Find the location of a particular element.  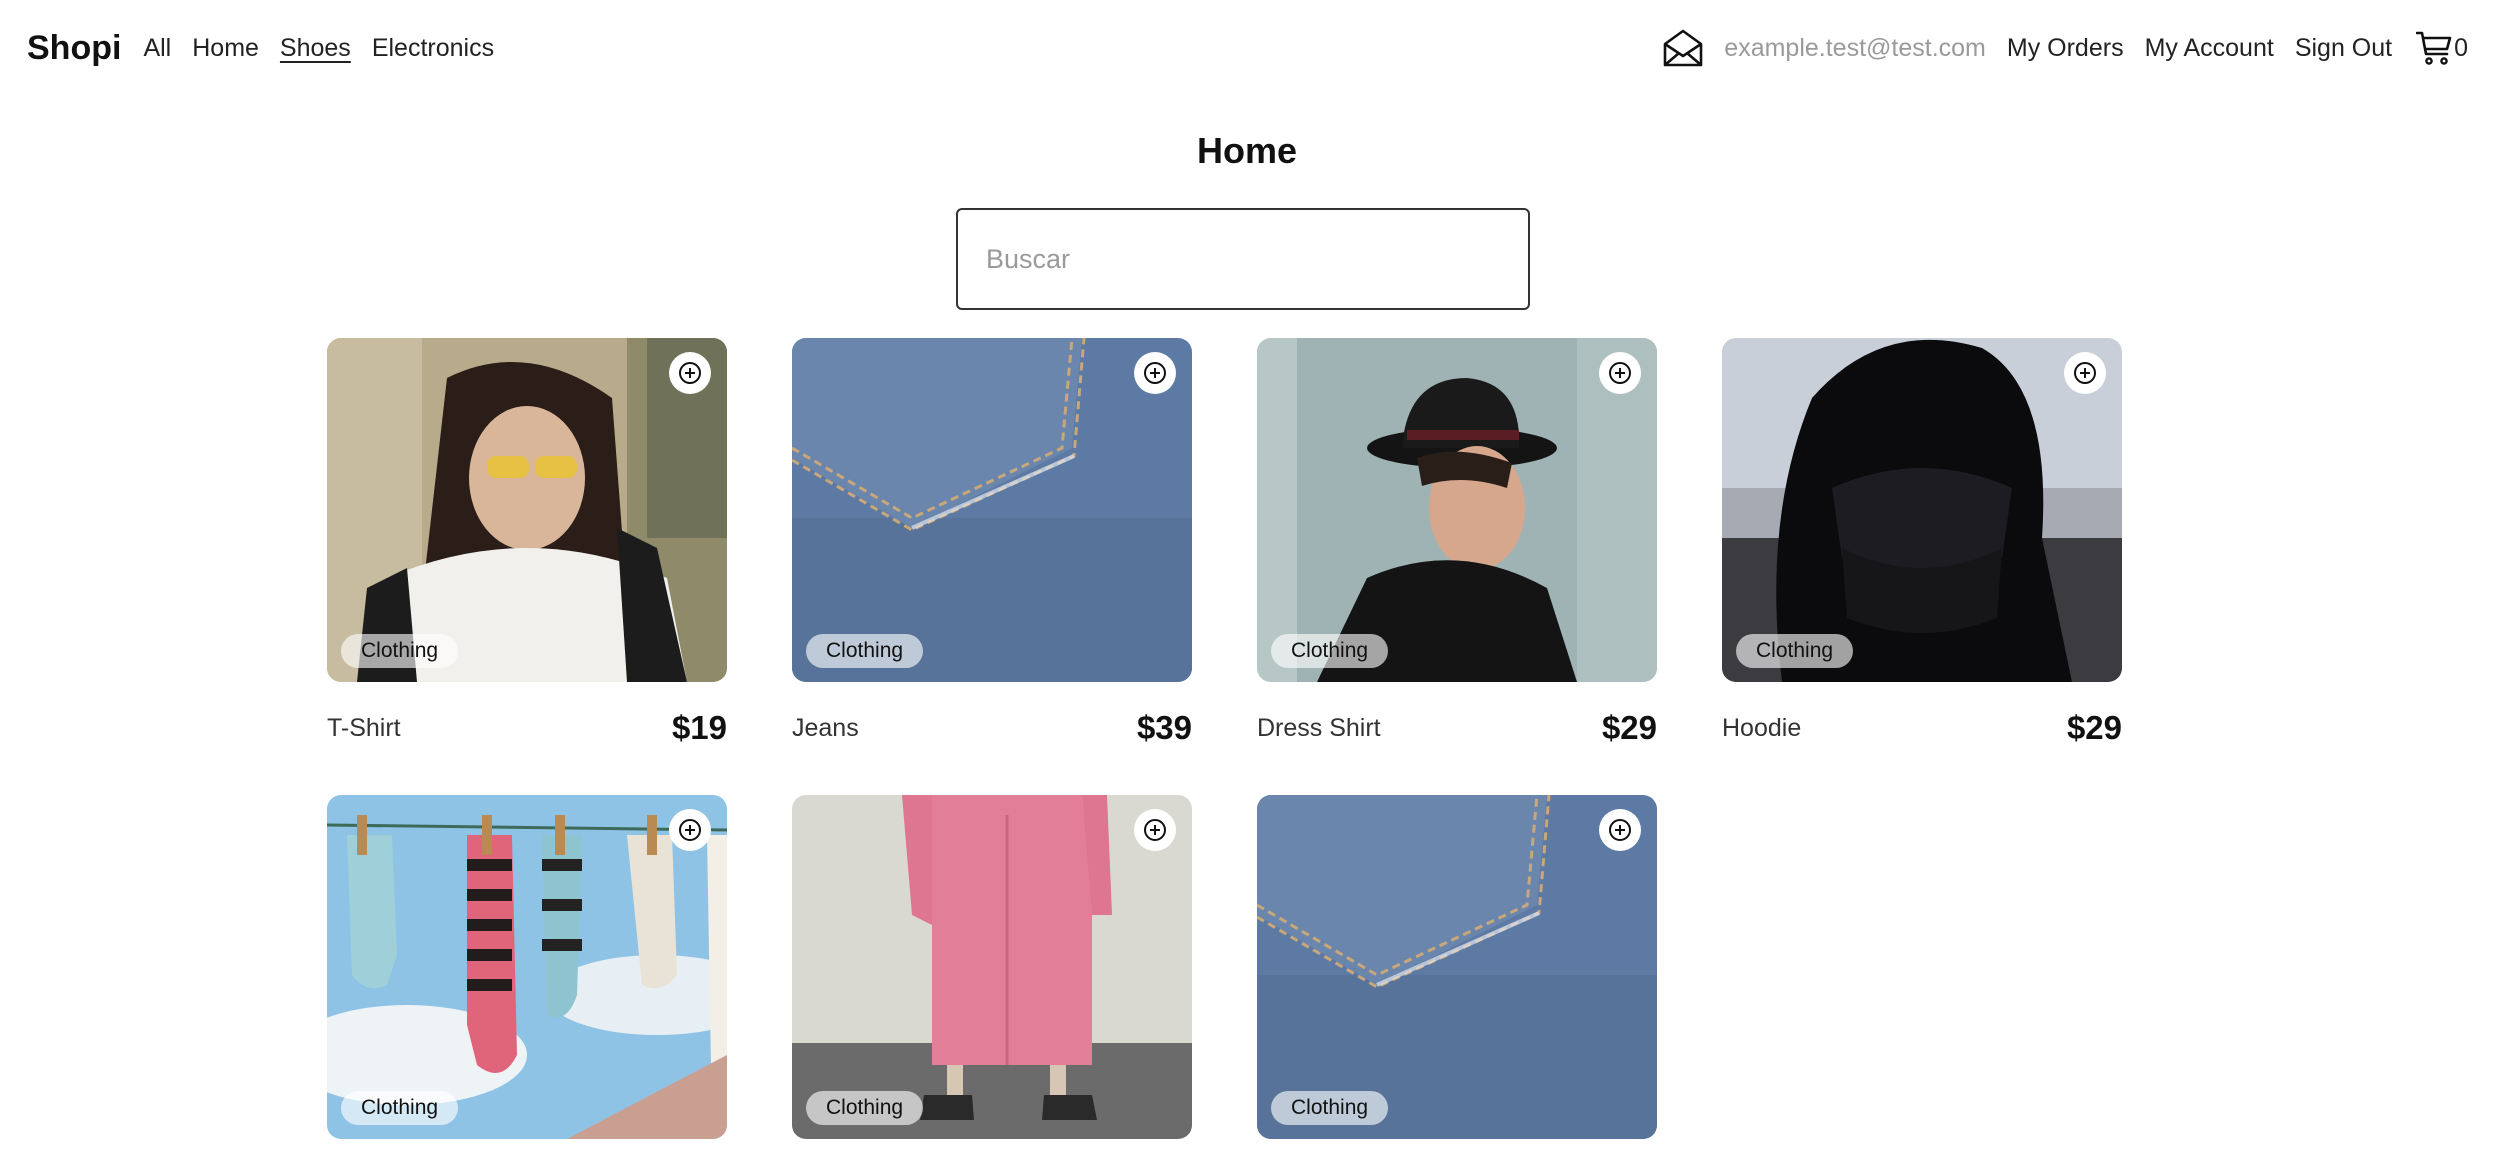

product-name: Jeans is located at coordinates (825, 727).